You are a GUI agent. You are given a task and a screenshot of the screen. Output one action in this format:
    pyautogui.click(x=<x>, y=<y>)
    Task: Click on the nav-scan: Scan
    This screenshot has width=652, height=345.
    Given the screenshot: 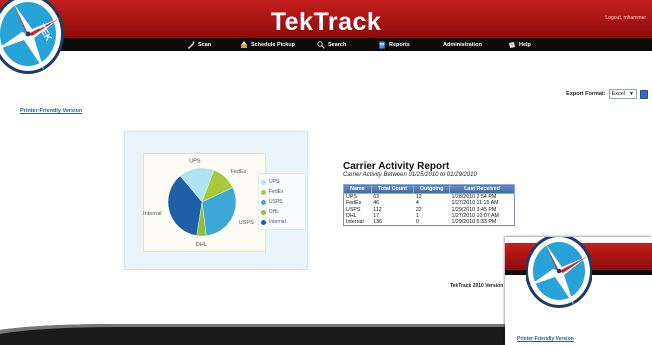 What is the action you would take?
    pyautogui.click(x=199, y=44)
    